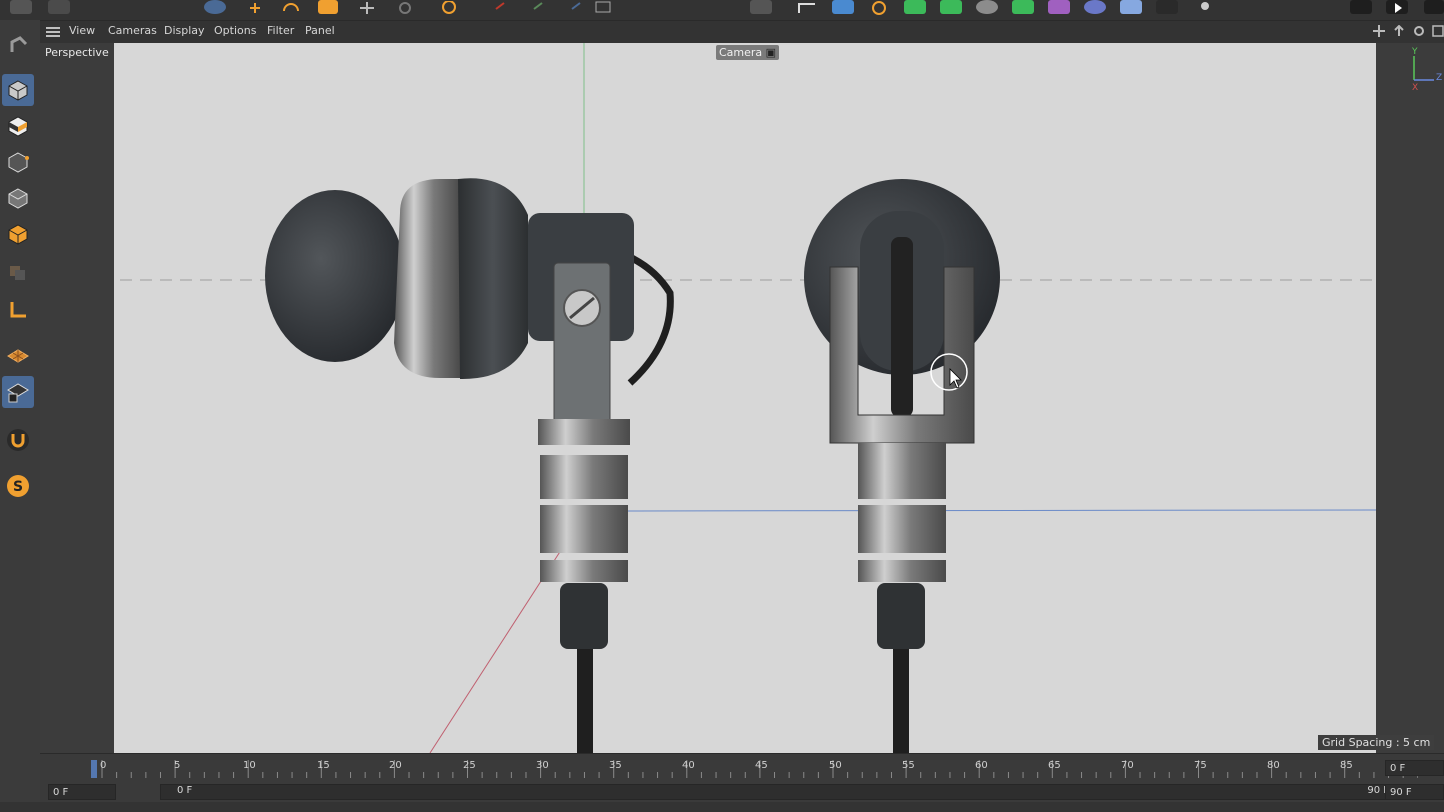 This screenshot has height=812, width=1444. I want to click on redo-icon, so click(59, 7).